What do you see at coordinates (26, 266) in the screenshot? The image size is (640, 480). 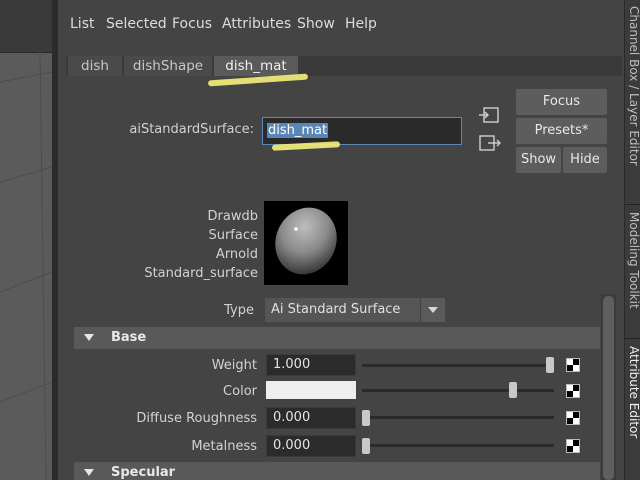 I see `viewport-grid` at bounding box center [26, 266].